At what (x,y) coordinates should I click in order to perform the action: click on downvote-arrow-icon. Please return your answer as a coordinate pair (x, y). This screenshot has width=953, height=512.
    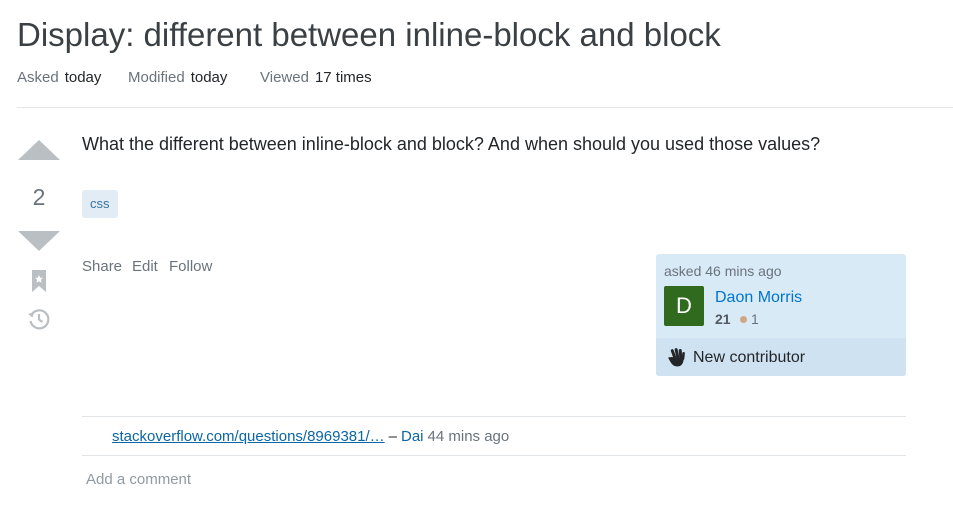
    Looking at the image, I should click on (39, 241).